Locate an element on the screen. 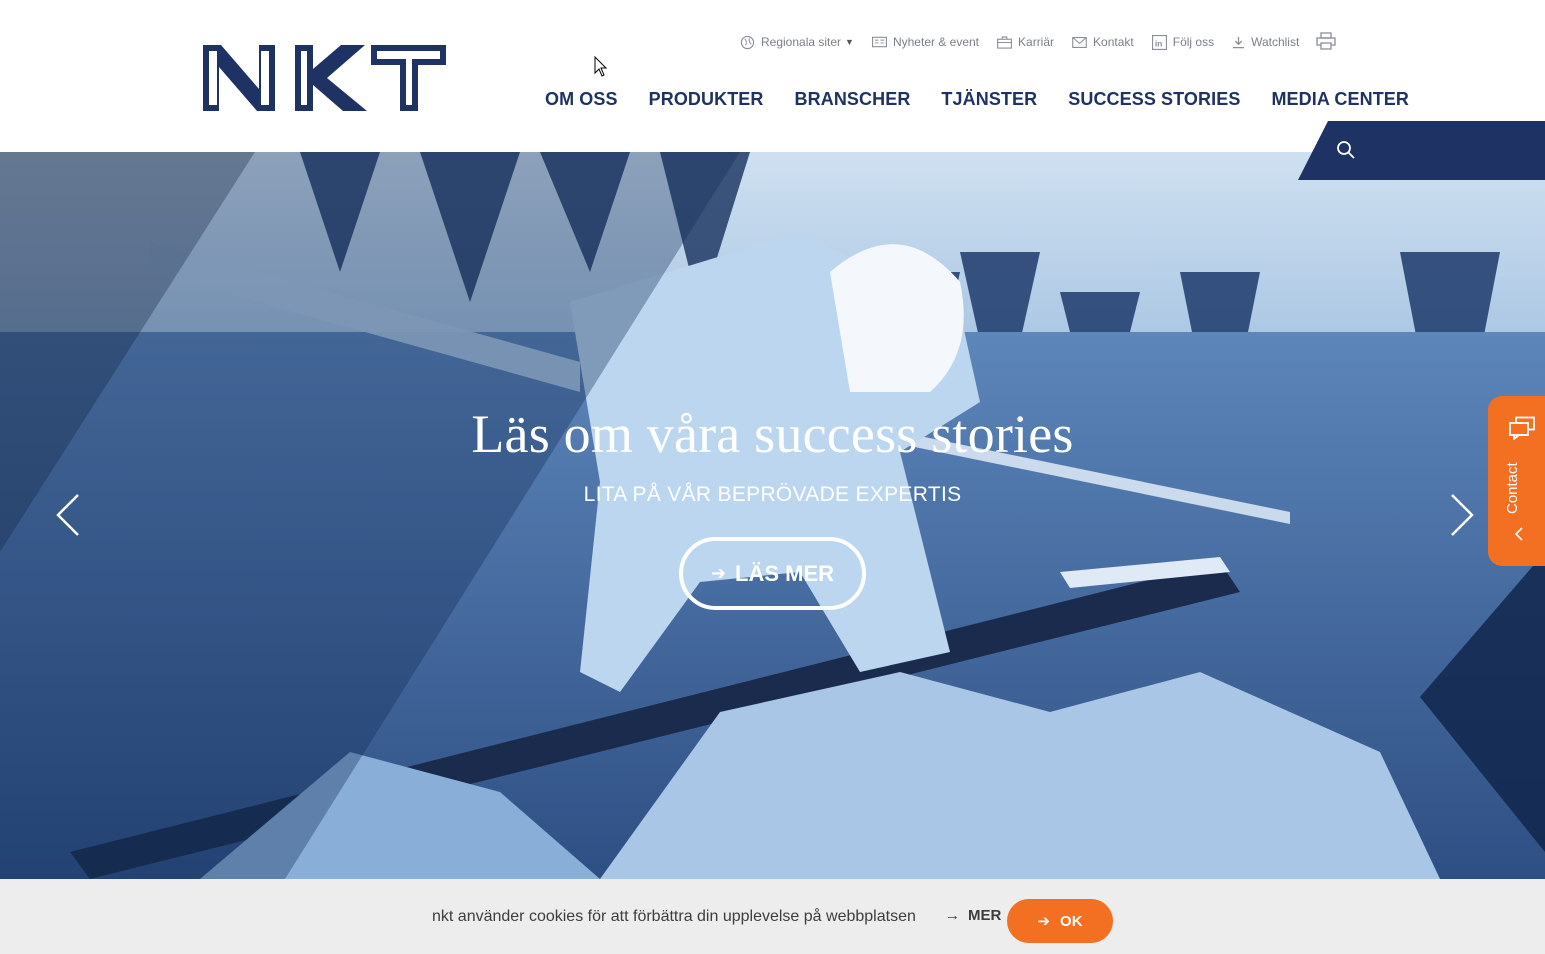  printer-icon is located at coordinates (1326, 41).